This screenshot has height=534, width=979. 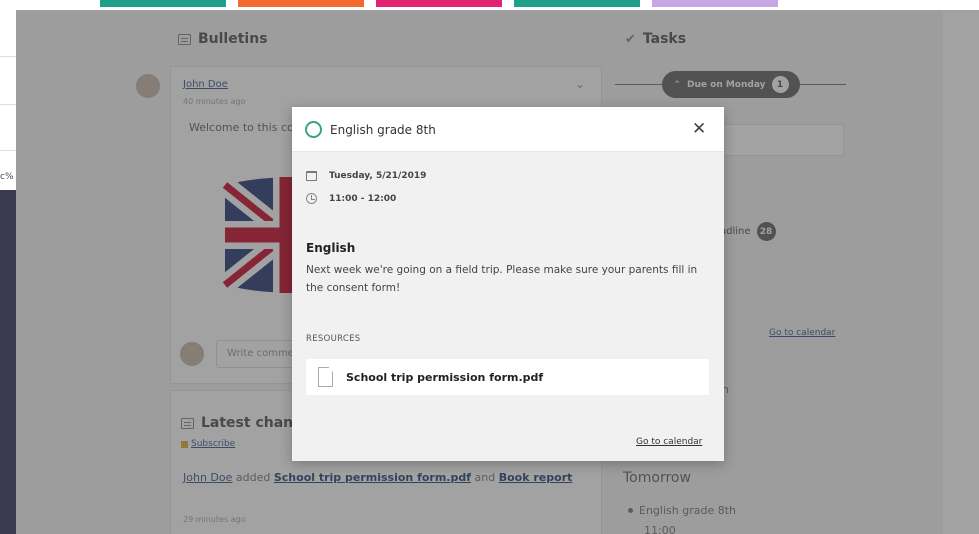 I want to click on modal-header: English grade 8th ✕, so click(x=508, y=129).